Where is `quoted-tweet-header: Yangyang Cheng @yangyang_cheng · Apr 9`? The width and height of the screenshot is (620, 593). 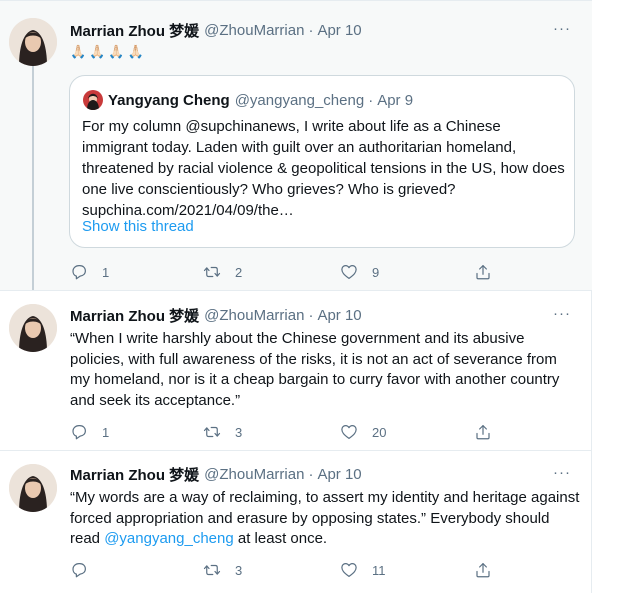 quoted-tweet-header: Yangyang Cheng @yangyang_cheng · Apr 9 is located at coordinates (260, 100).